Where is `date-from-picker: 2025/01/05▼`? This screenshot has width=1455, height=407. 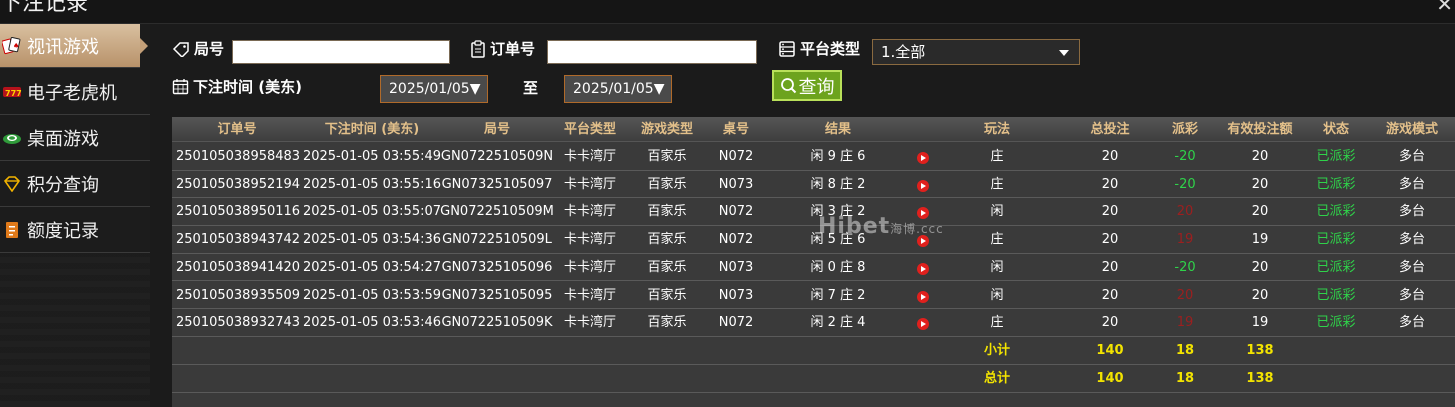
date-from-picker: 2025/01/05▼ is located at coordinates (434, 89).